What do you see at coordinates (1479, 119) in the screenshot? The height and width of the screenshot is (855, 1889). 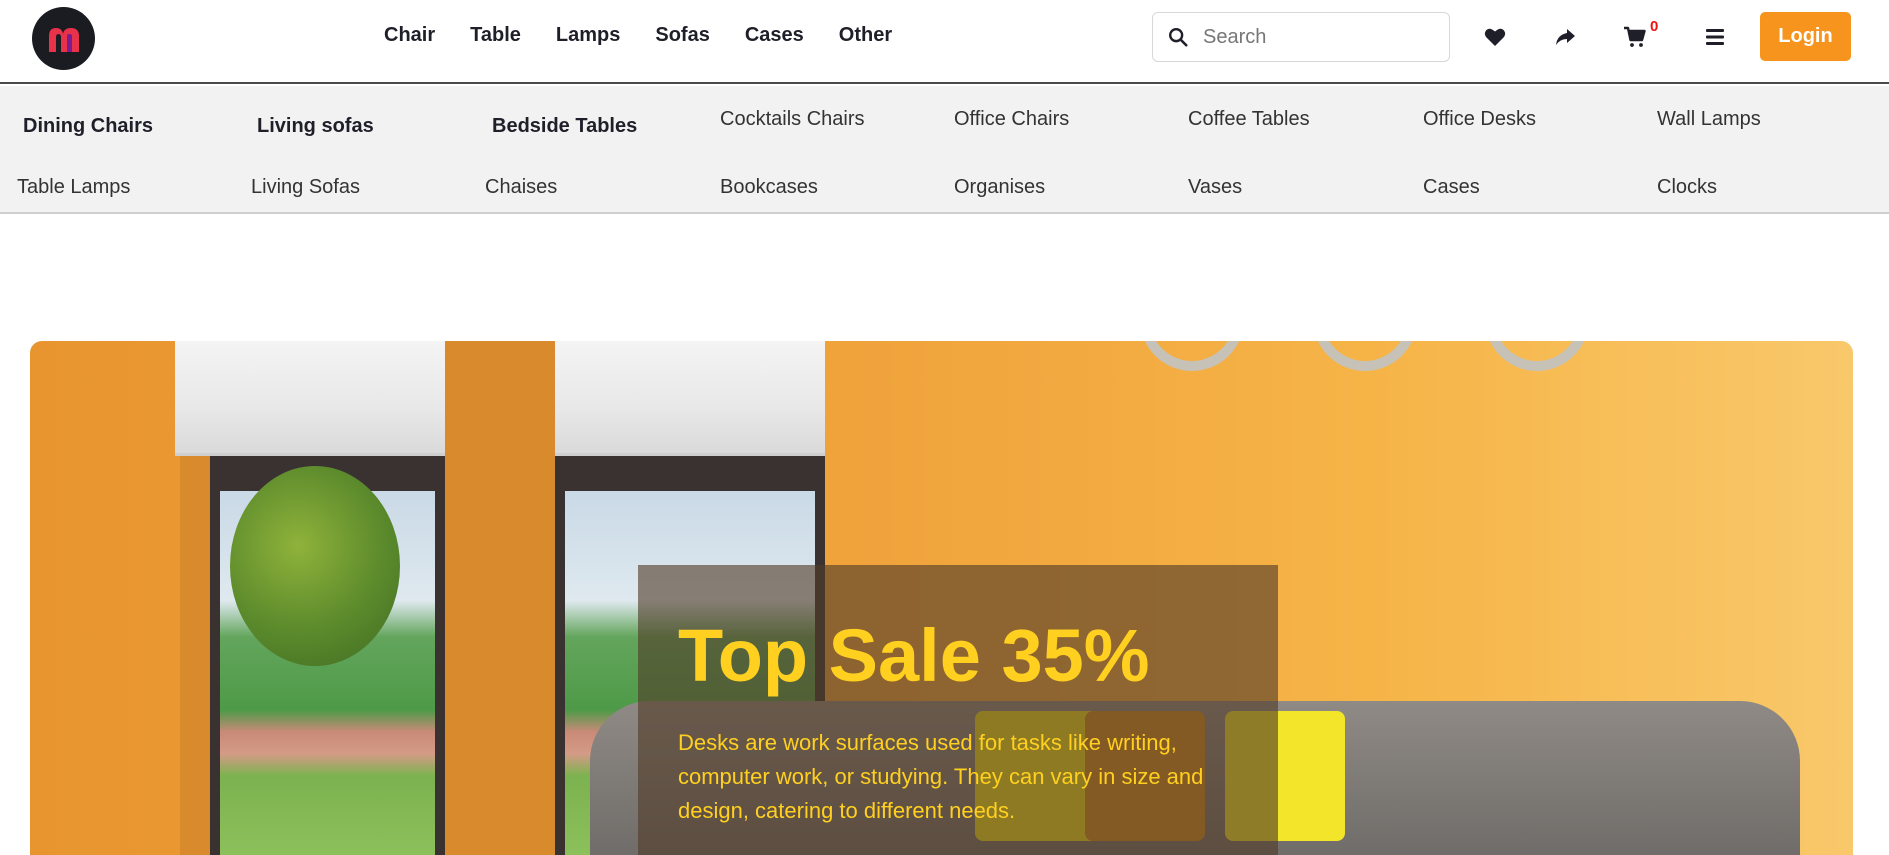 I see `category-office-desks: Office Desks` at bounding box center [1479, 119].